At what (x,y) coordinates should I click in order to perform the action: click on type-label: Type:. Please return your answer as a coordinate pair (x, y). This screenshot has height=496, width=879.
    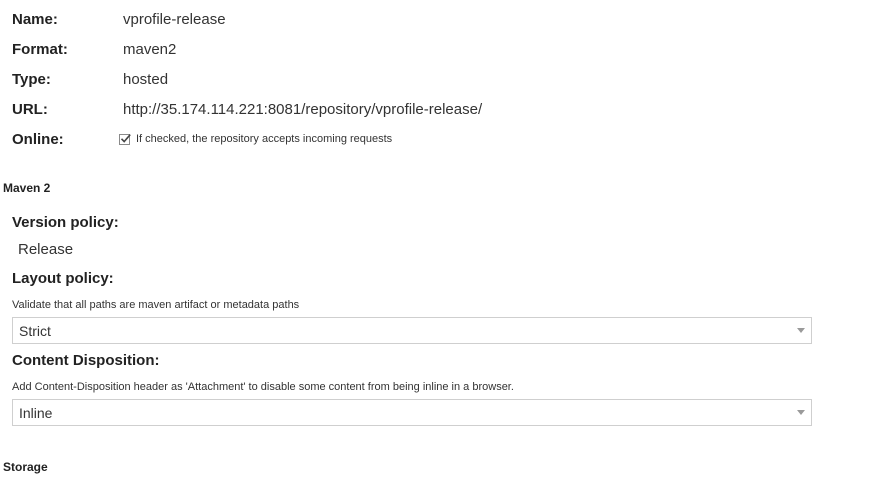
    Looking at the image, I should click on (31, 79).